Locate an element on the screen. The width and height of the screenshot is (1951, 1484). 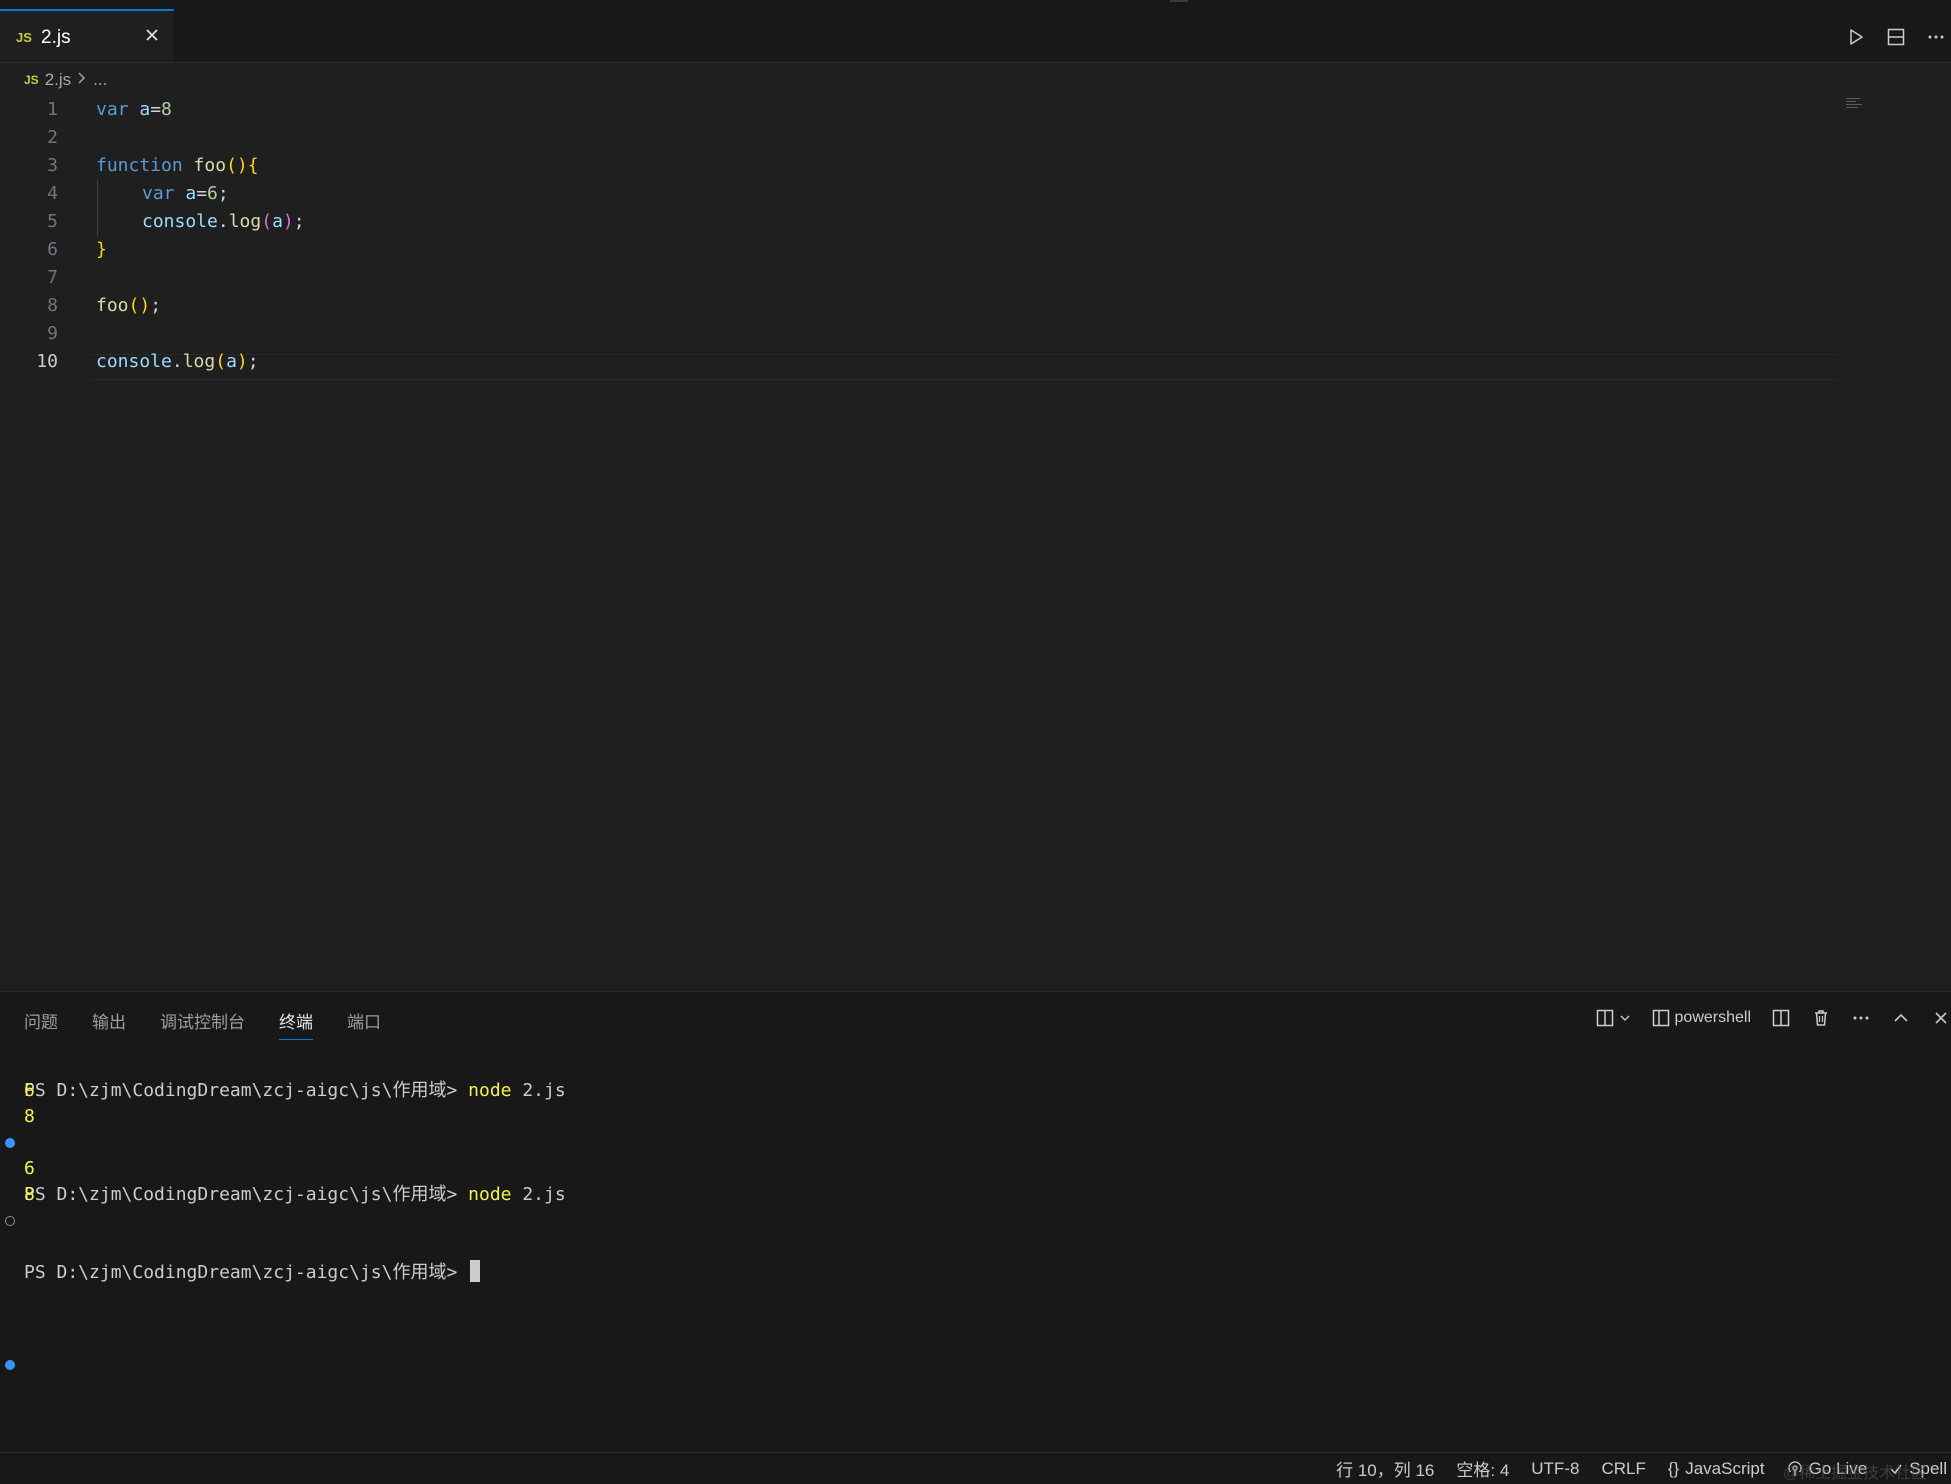
split-editor-icon is located at coordinates (1896, 37).